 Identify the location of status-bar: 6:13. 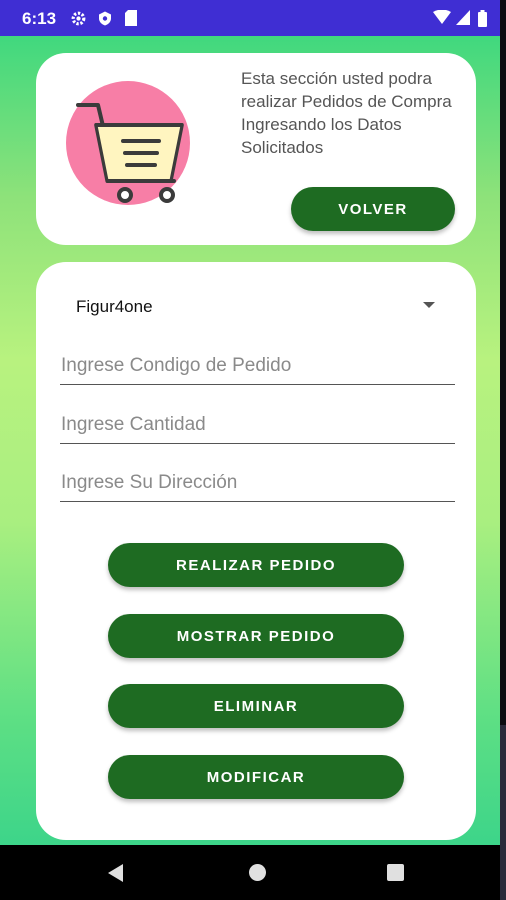
(250, 18).